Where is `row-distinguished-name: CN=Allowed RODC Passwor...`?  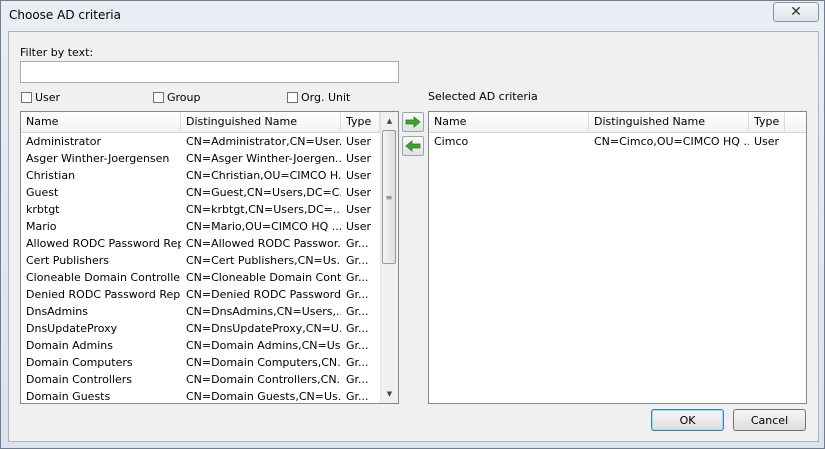 row-distinguished-name: CN=Allowed RODC Passwor... is located at coordinates (263, 243).